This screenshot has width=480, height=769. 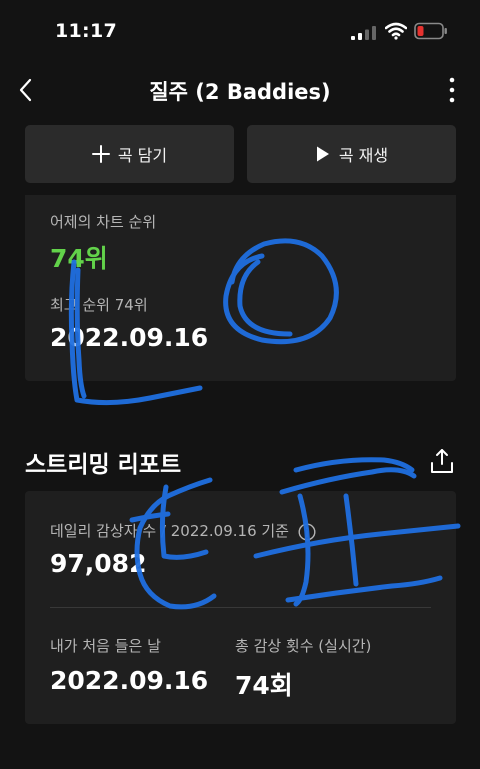 I want to click on wifi-icon, so click(x=396, y=31).